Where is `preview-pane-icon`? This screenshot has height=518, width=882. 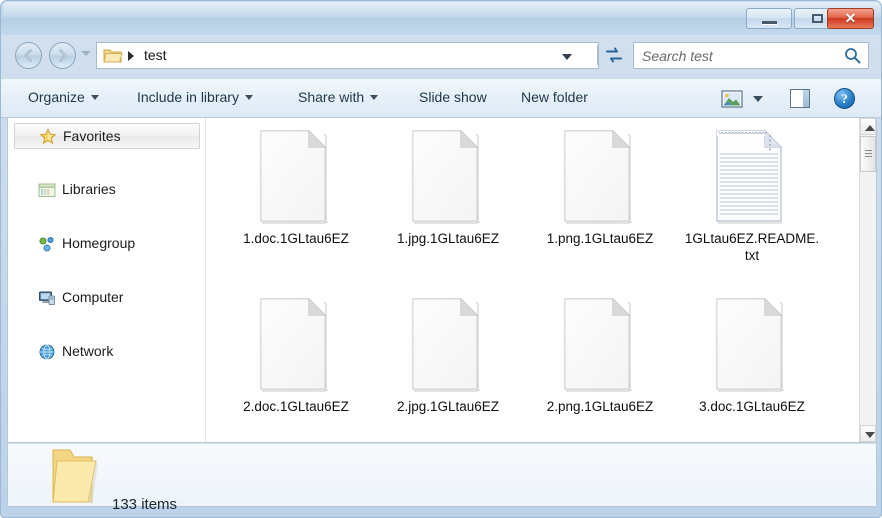 preview-pane-icon is located at coordinates (806, 98).